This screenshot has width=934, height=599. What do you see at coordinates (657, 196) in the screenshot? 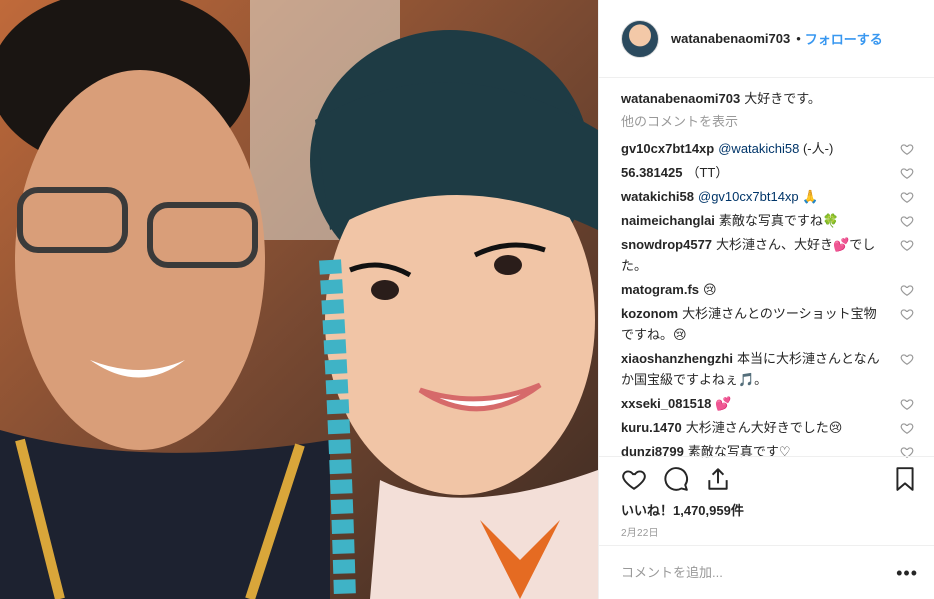
I see `comment-username: watakichi58` at bounding box center [657, 196].